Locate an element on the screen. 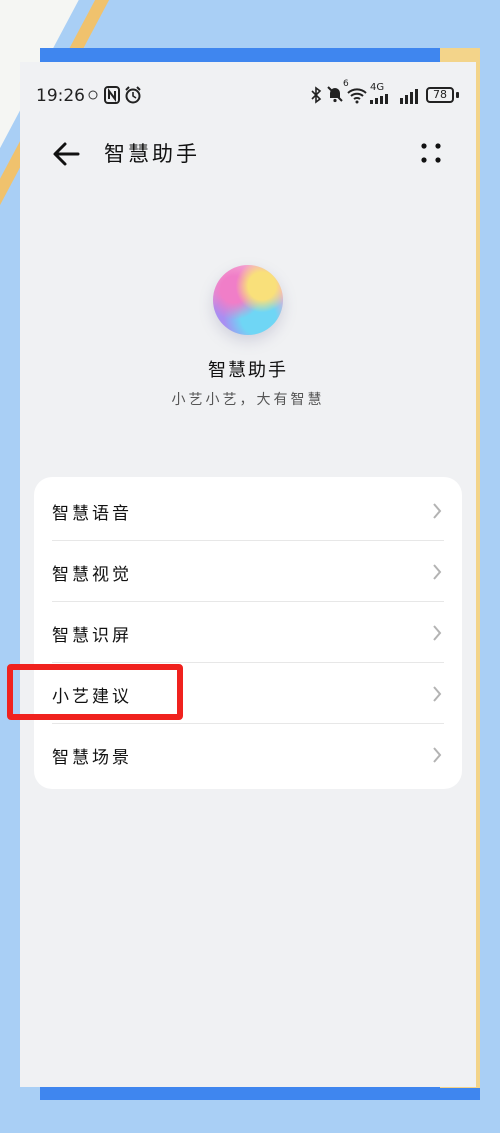 The height and width of the screenshot is (1133, 500). menu-item-label: 智慧识屏 is located at coordinates (92, 636).